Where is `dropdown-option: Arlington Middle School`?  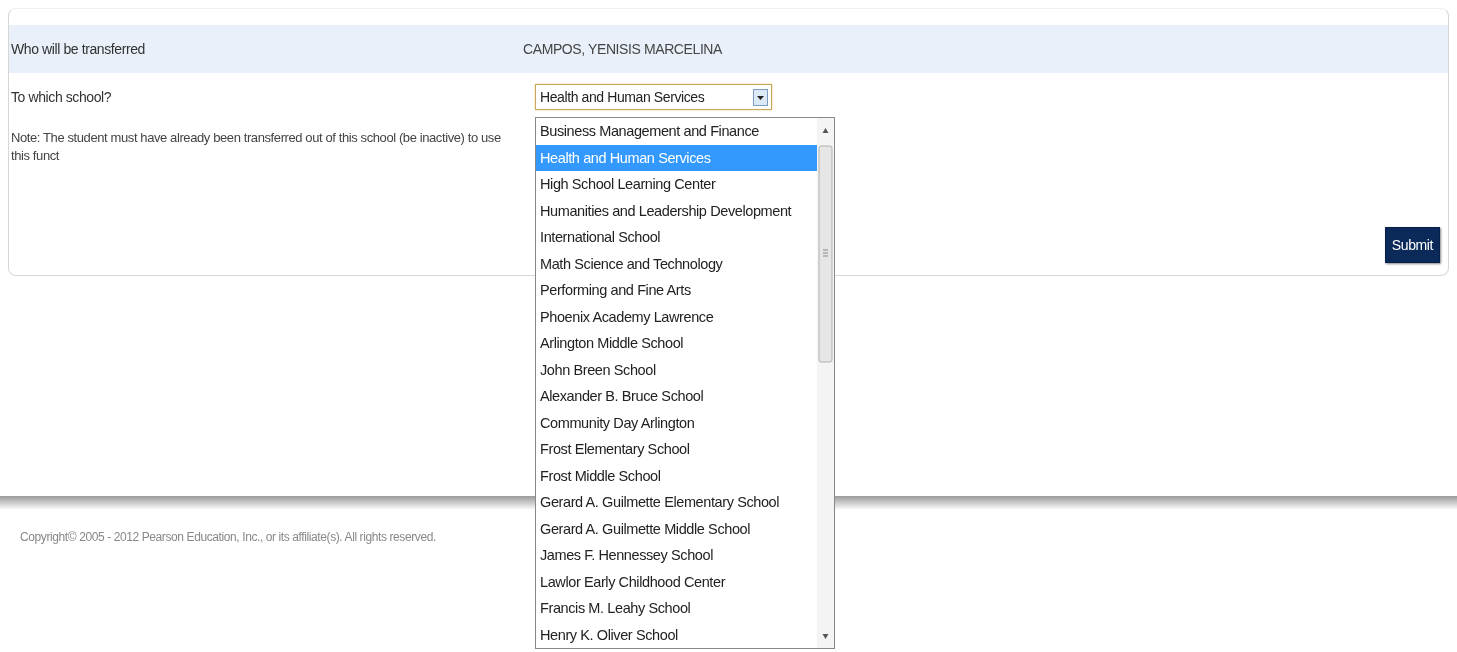 dropdown-option: Arlington Middle School is located at coordinates (676, 343).